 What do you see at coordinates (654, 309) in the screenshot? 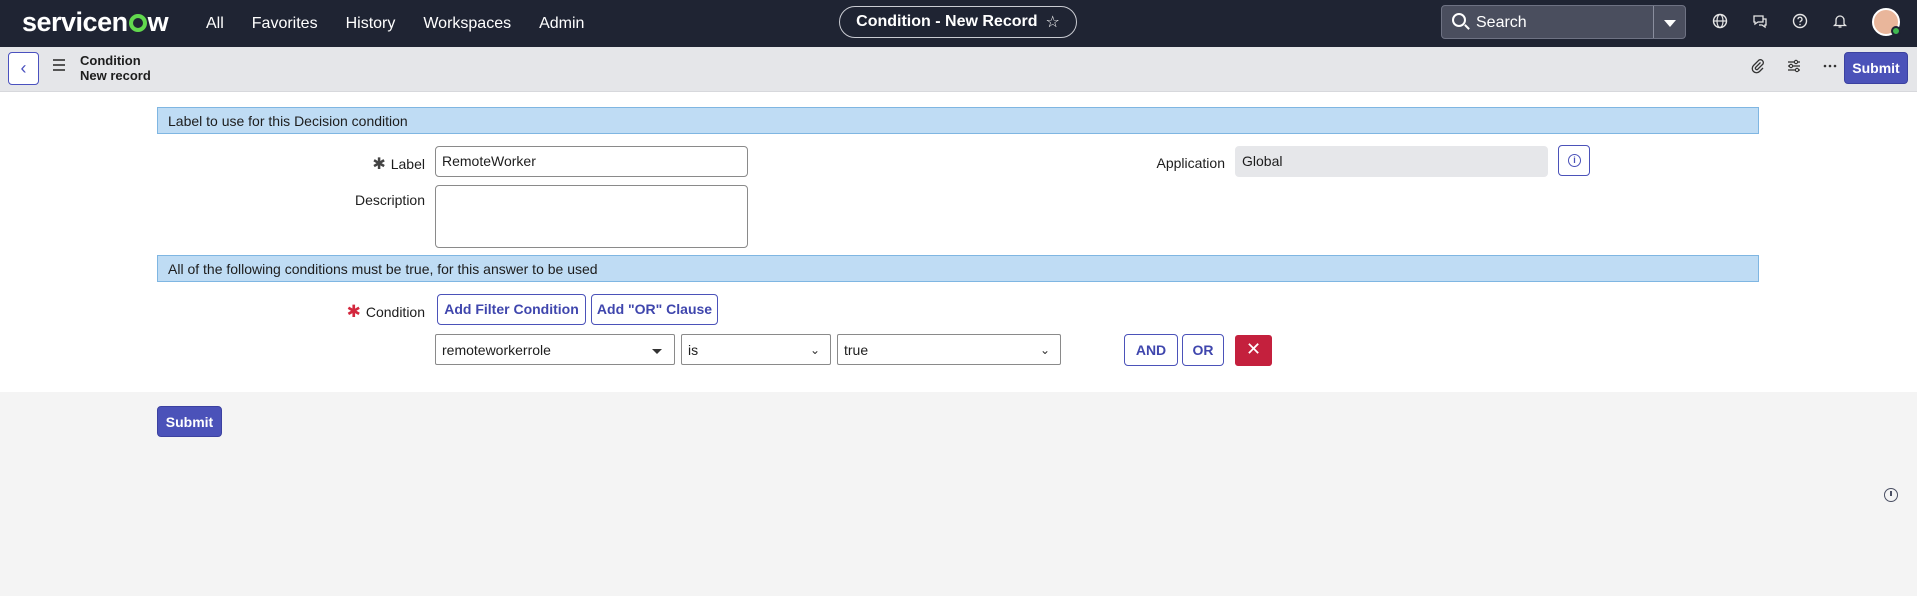
I see `add-or-clause-button: Add "OR" Clause` at bounding box center [654, 309].